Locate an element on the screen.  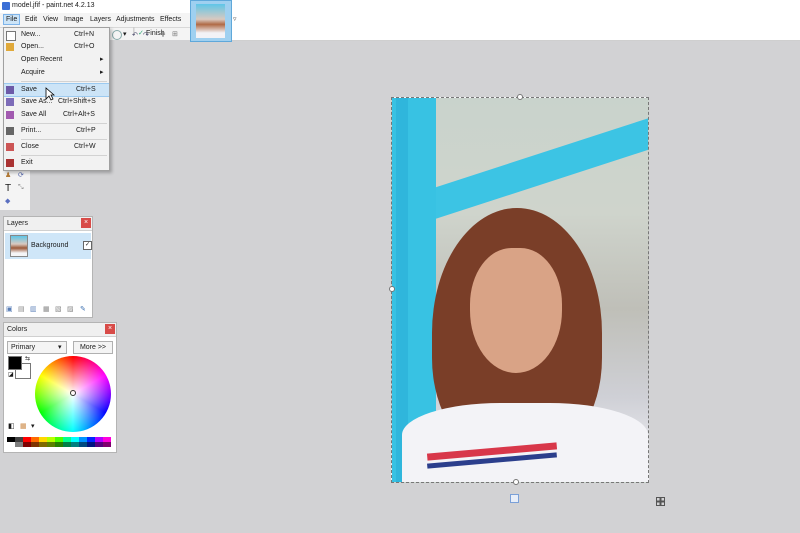
menu-adjustments: Adjustments is located at coordinates (135, 19).